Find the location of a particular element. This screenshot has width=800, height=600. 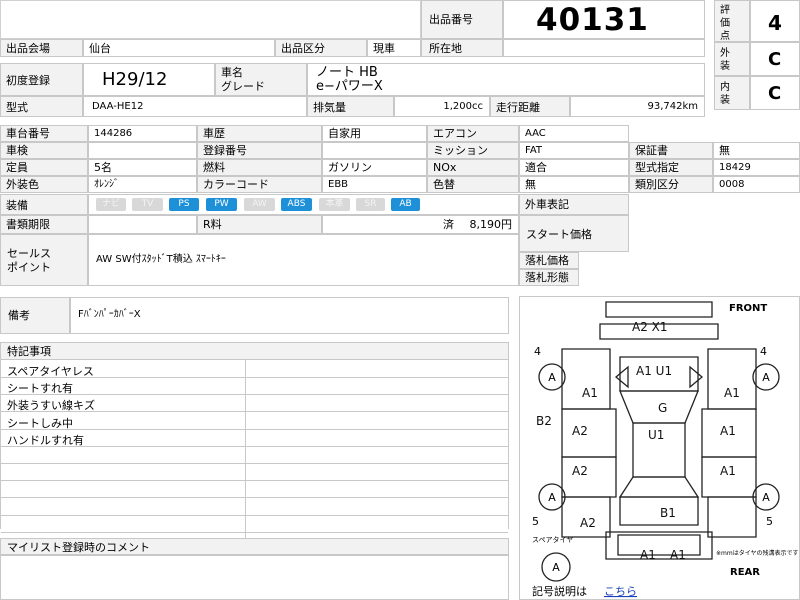

aircon-label: エアコン is located at coordinates (455, 133).